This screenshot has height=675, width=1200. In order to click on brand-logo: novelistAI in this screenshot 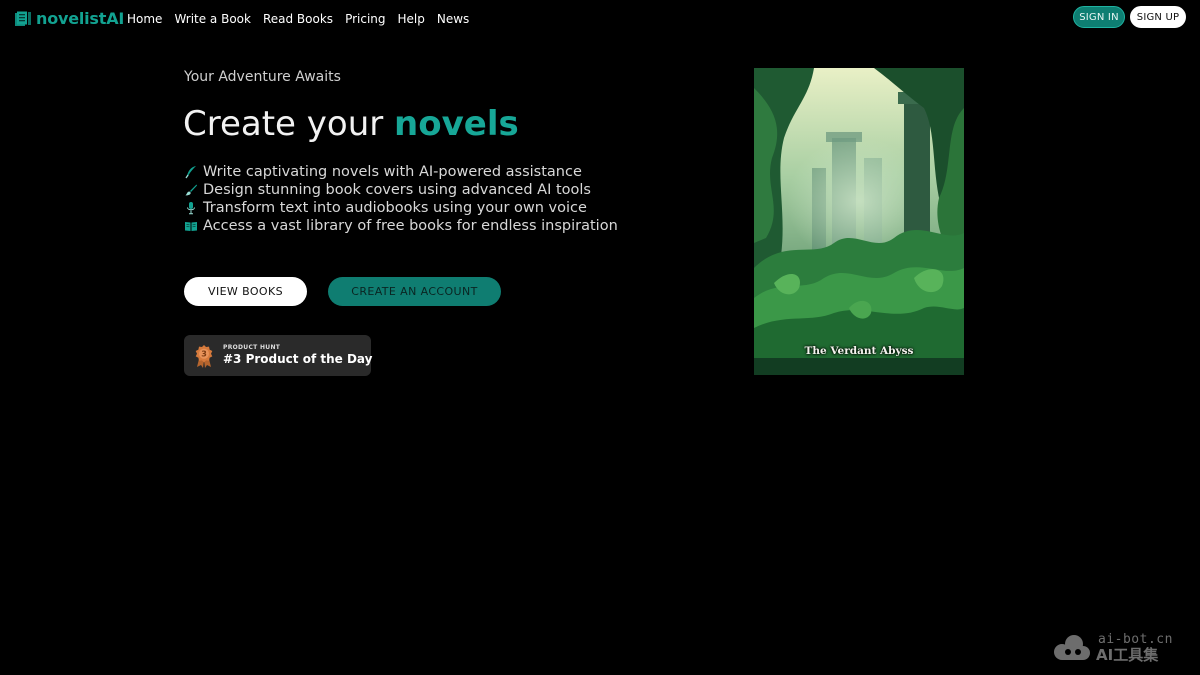, I will do `click(69, 18)`.